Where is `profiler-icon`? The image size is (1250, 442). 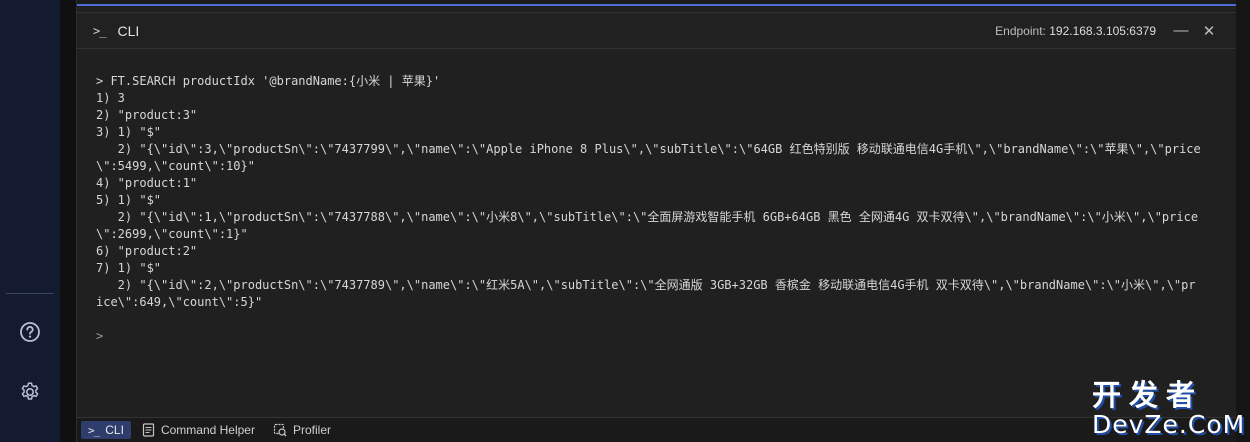
profiler-icon is located at coordinates (280, 430).